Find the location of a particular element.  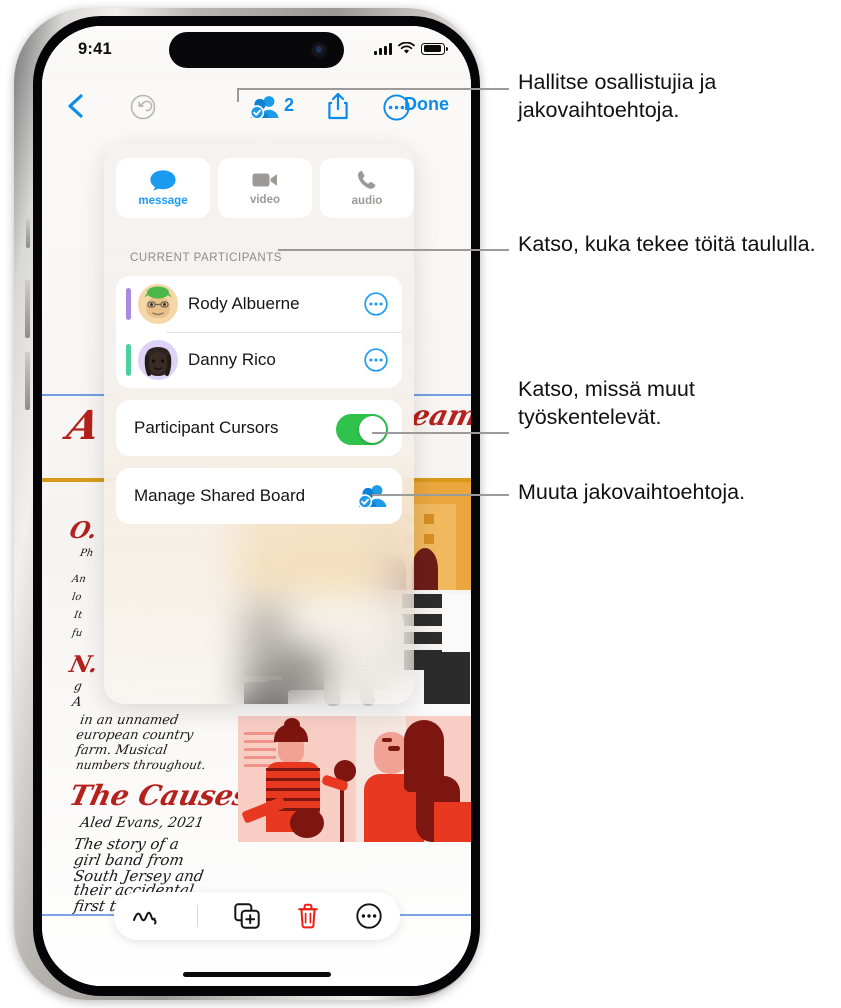

manage-shared-board-label: Manage Shared Board is located at coordinates (220, 495).